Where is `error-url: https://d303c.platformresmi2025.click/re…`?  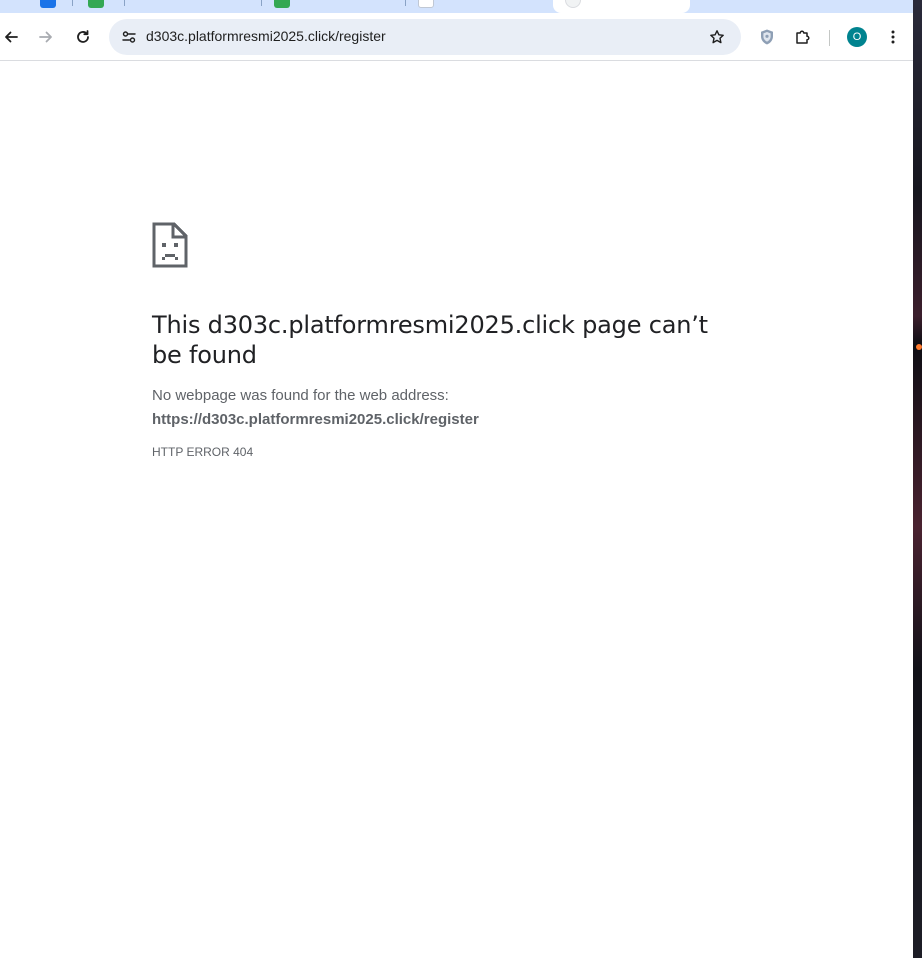
error-url: https://d303c.platformresmi2025.click/re… is located at coordinates (315, 419).